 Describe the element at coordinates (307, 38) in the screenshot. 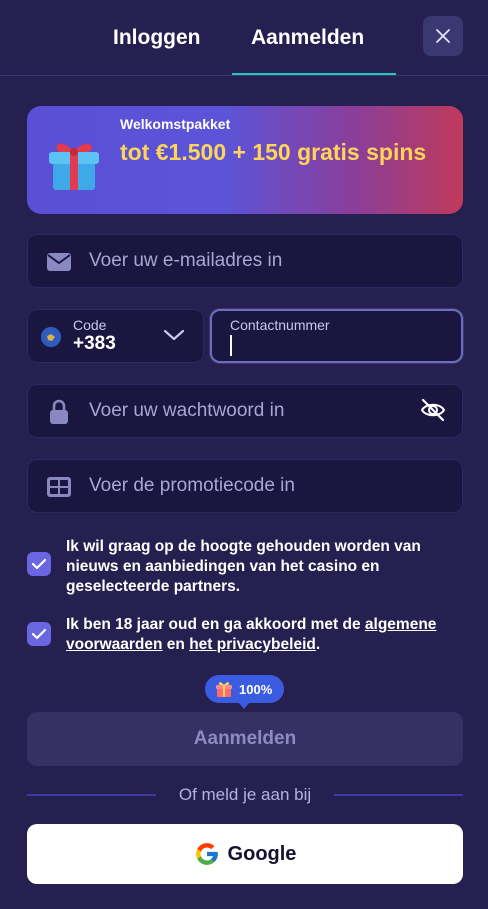

I see `tab-aanmelden: Aanmelden` at that location.